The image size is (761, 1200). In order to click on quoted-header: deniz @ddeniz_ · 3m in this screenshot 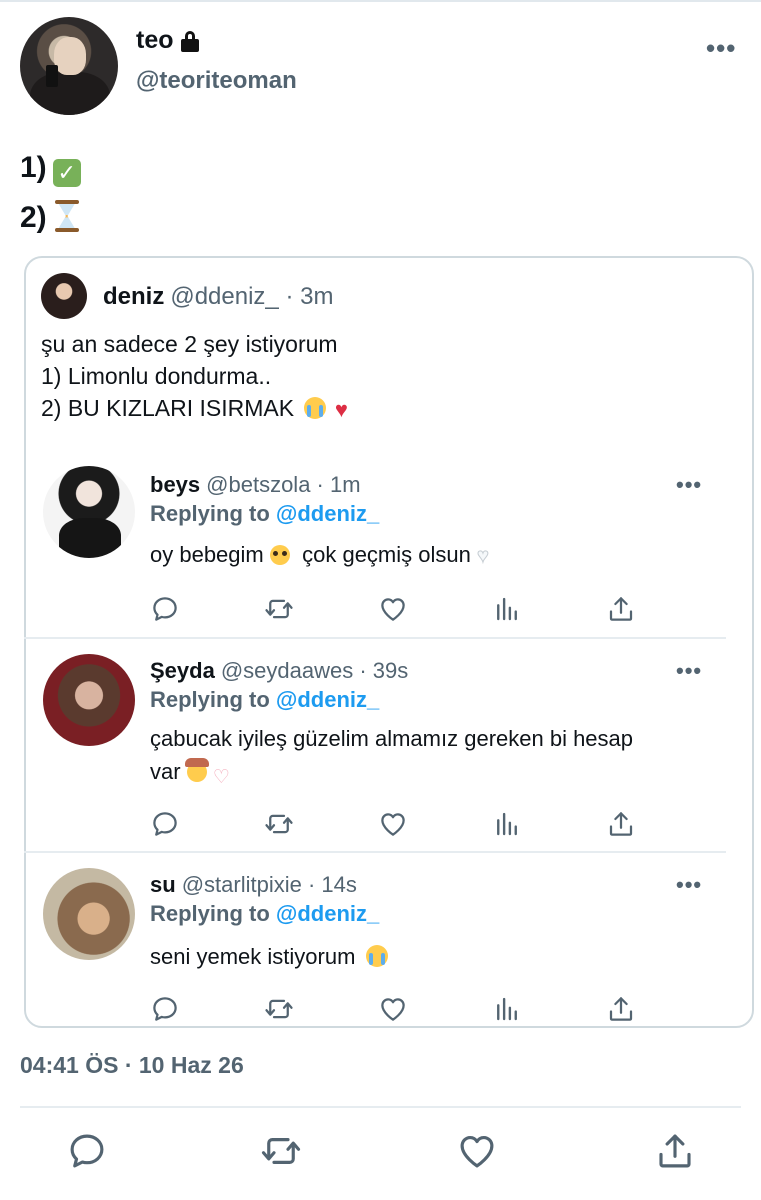, I will do `click(218, 297)`.